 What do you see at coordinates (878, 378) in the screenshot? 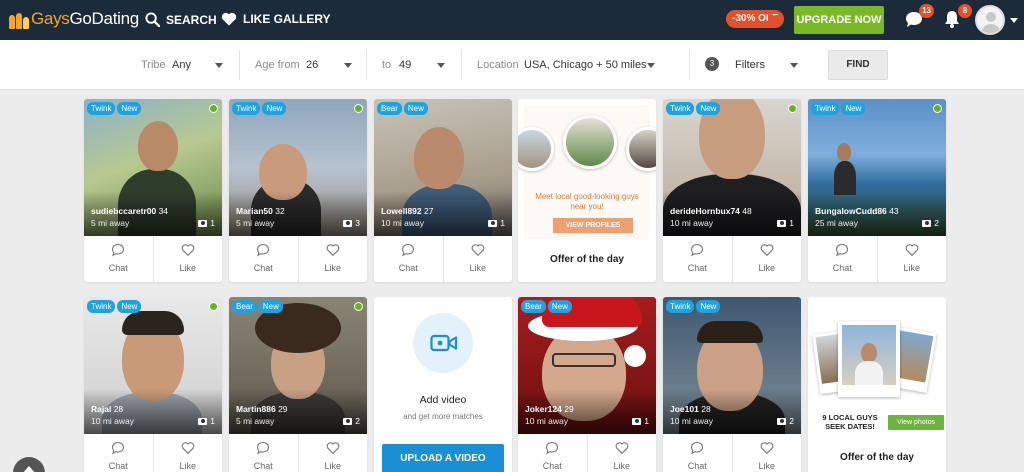
I see `ad-banner: 9 LOCAL GUYS SEEK DATES! View photos` at bounding box center [878, 378].